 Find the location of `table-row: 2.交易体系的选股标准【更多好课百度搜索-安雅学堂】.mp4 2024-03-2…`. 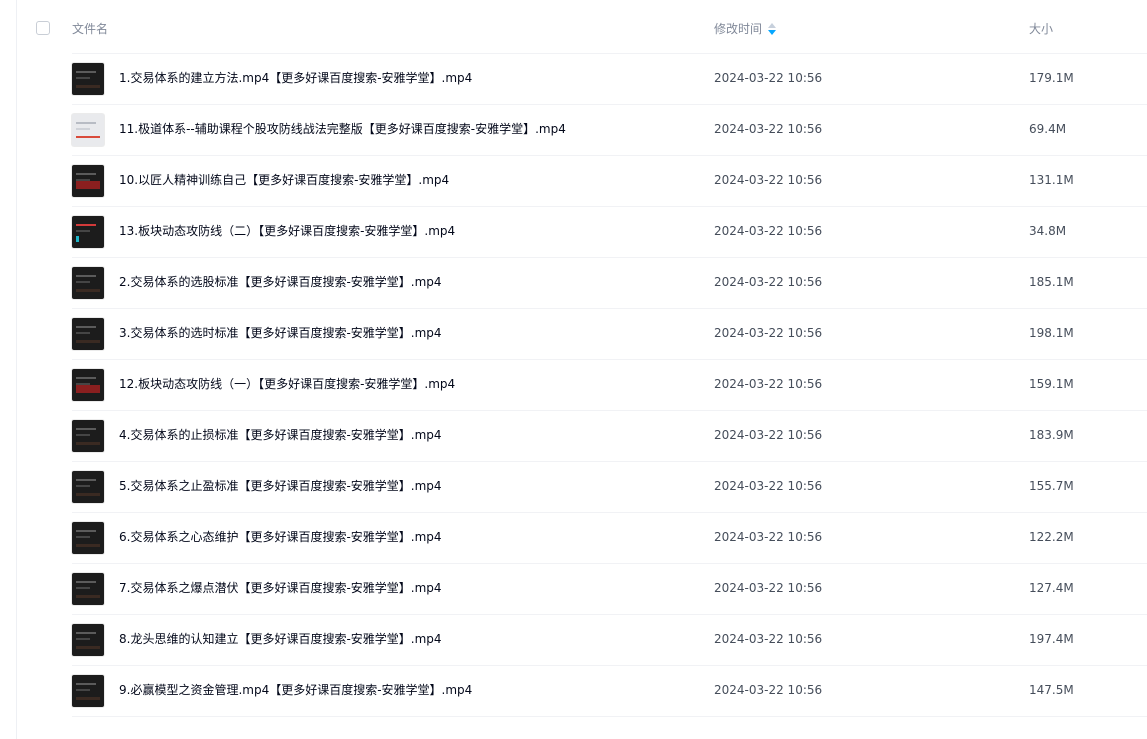

table-row: 2.交易体系的选股标准【更多好课百度搜索-安雅学堂】.mp4 2024-03-2… is located at coordinates (573, 282).